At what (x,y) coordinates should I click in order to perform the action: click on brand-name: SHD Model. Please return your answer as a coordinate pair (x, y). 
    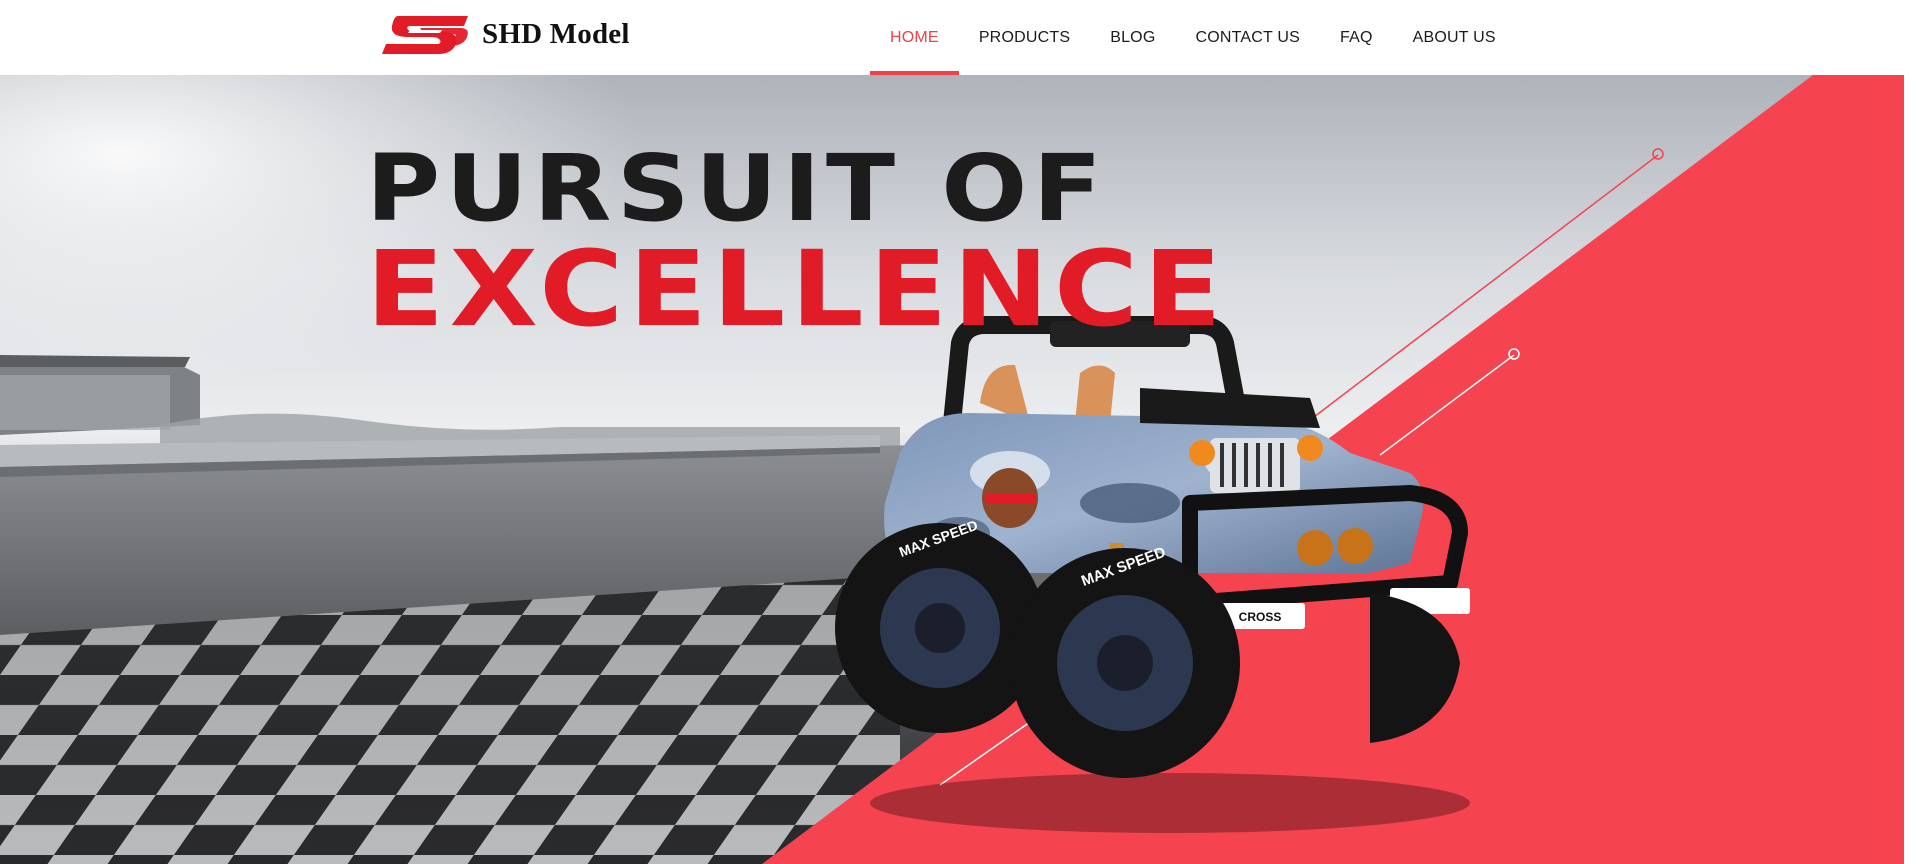
    Looking at the image, I should click on (556, 33).